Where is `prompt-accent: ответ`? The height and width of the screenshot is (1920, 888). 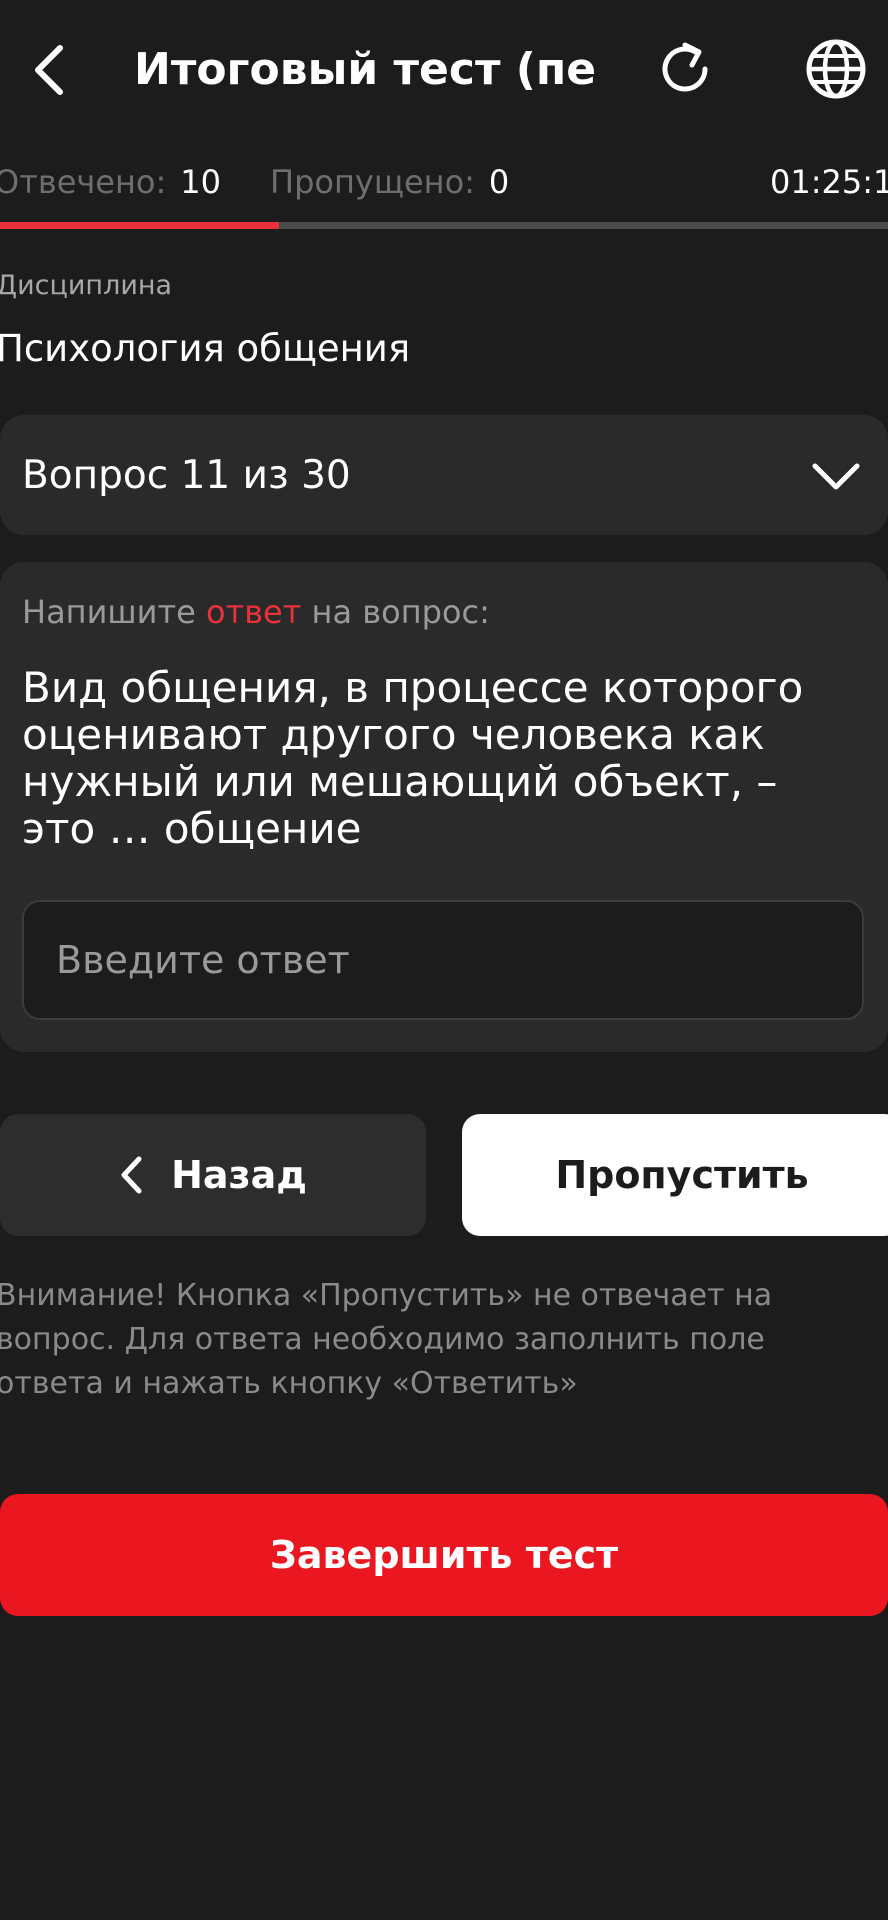
prompt-accent: ответ is located at coordinates (253, 612).